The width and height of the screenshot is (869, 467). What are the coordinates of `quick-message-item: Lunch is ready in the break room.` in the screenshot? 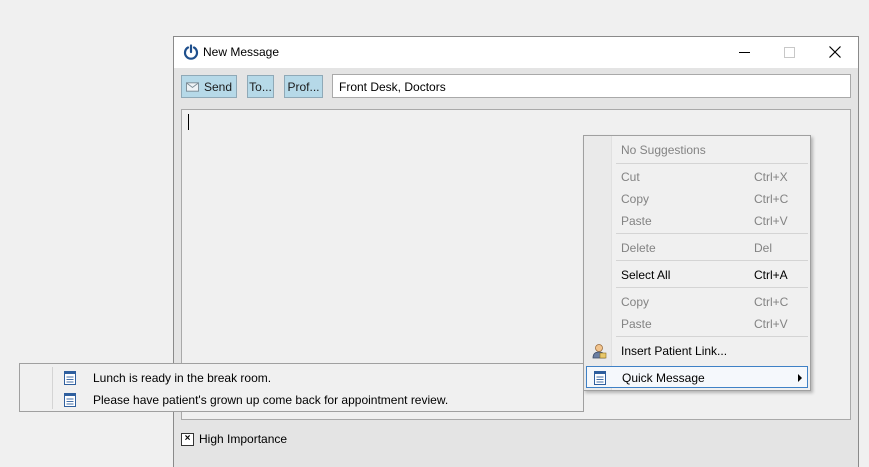 It's located at (302, 378).